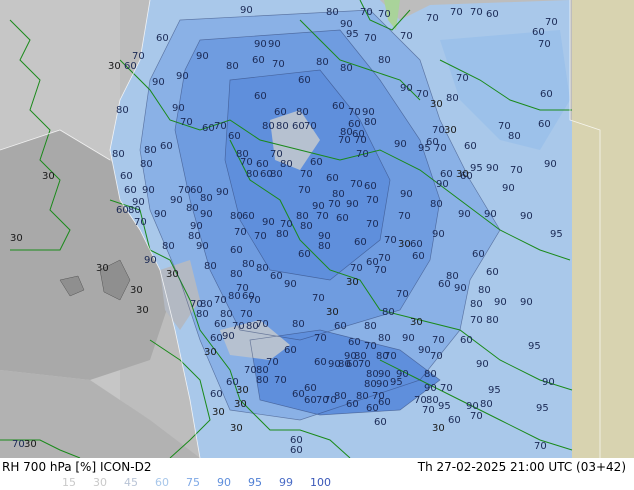  Describe the element at coordinates (69, 482) in the screenshot. I see `legend-value: 15` at that location.